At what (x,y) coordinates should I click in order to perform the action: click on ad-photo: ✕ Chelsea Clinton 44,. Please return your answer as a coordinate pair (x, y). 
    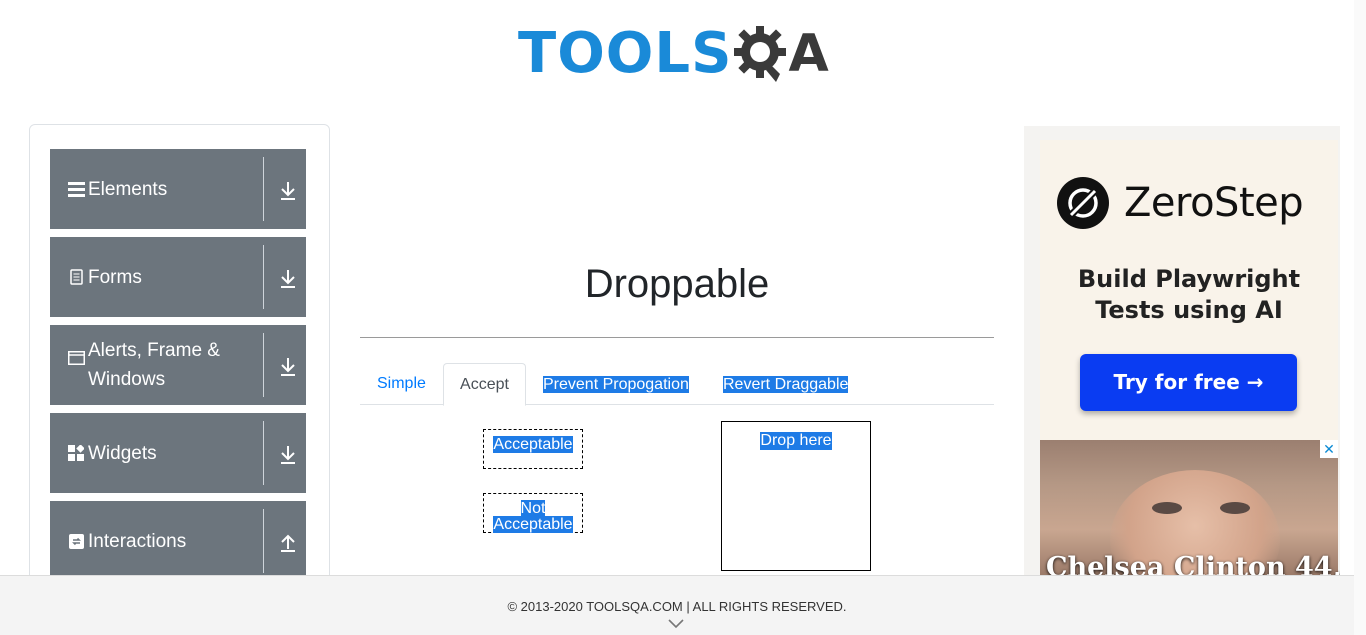
    Looking at the image, I should click on (1190, 513).